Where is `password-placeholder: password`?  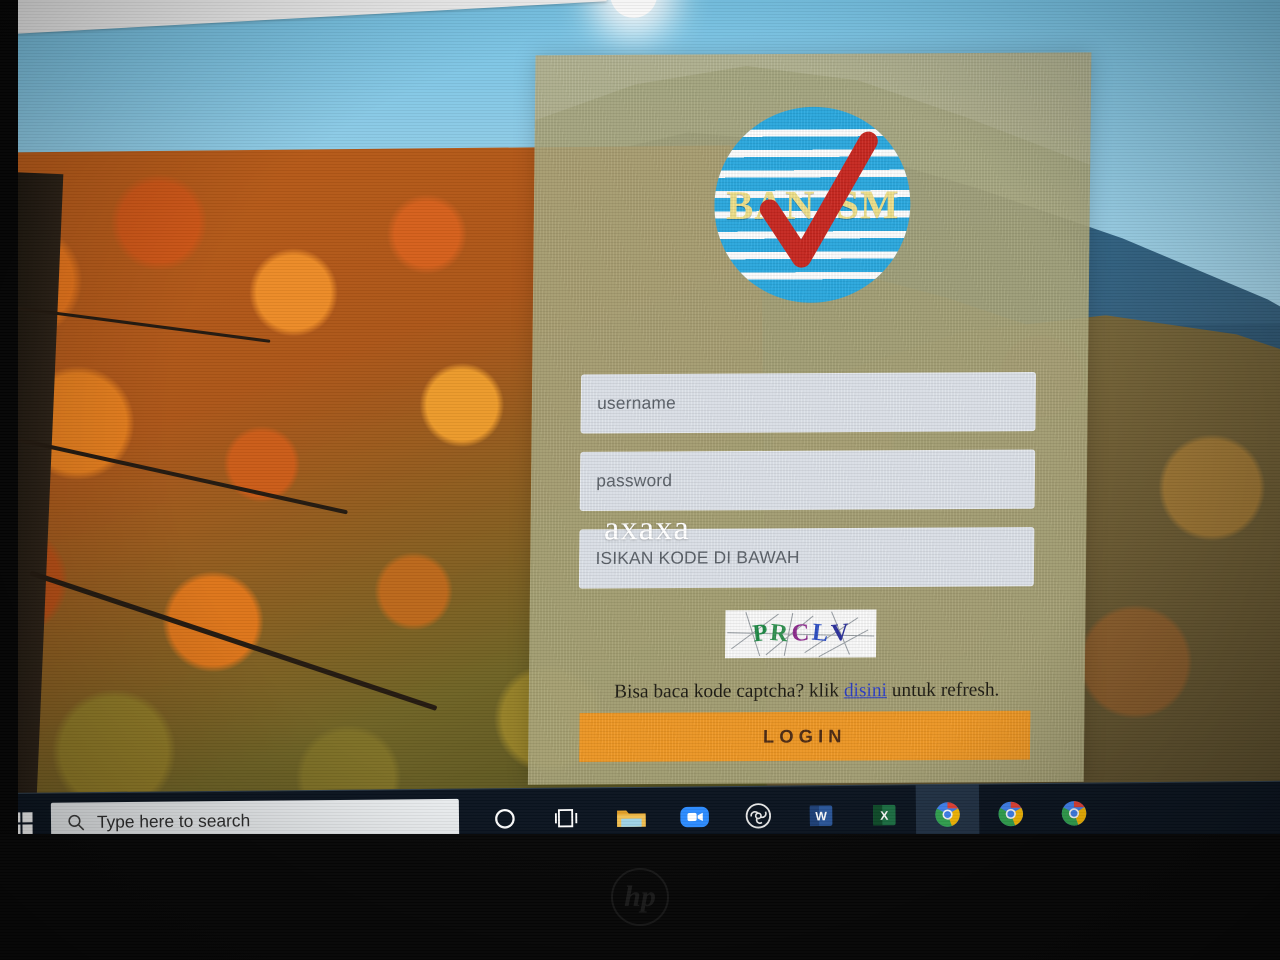 password-placeholder: password is located at coordinates (634, 480).